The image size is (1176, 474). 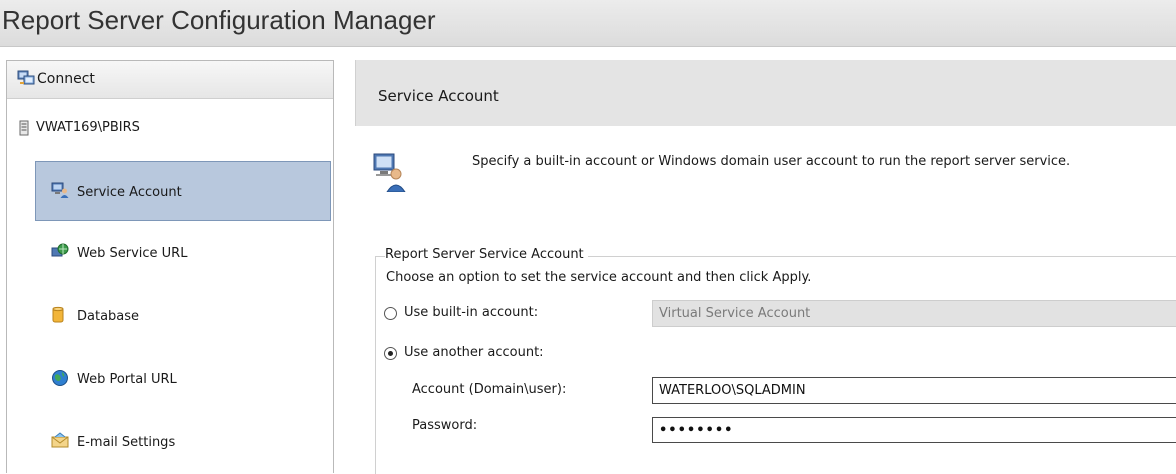 I want to click on connect-icon, so click(x=26, y=80).